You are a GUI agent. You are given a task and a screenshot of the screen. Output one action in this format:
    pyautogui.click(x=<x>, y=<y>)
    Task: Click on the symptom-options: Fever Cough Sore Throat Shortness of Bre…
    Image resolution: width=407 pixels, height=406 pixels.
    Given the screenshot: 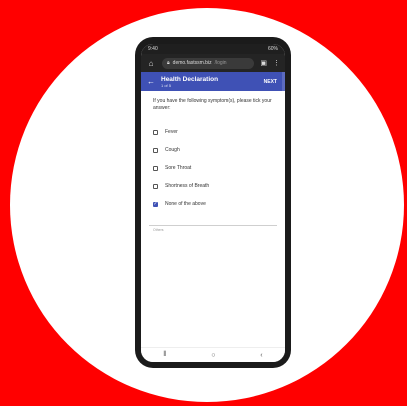 What is the action you would take?
    pyautogui.click(x=213, y=162)
    